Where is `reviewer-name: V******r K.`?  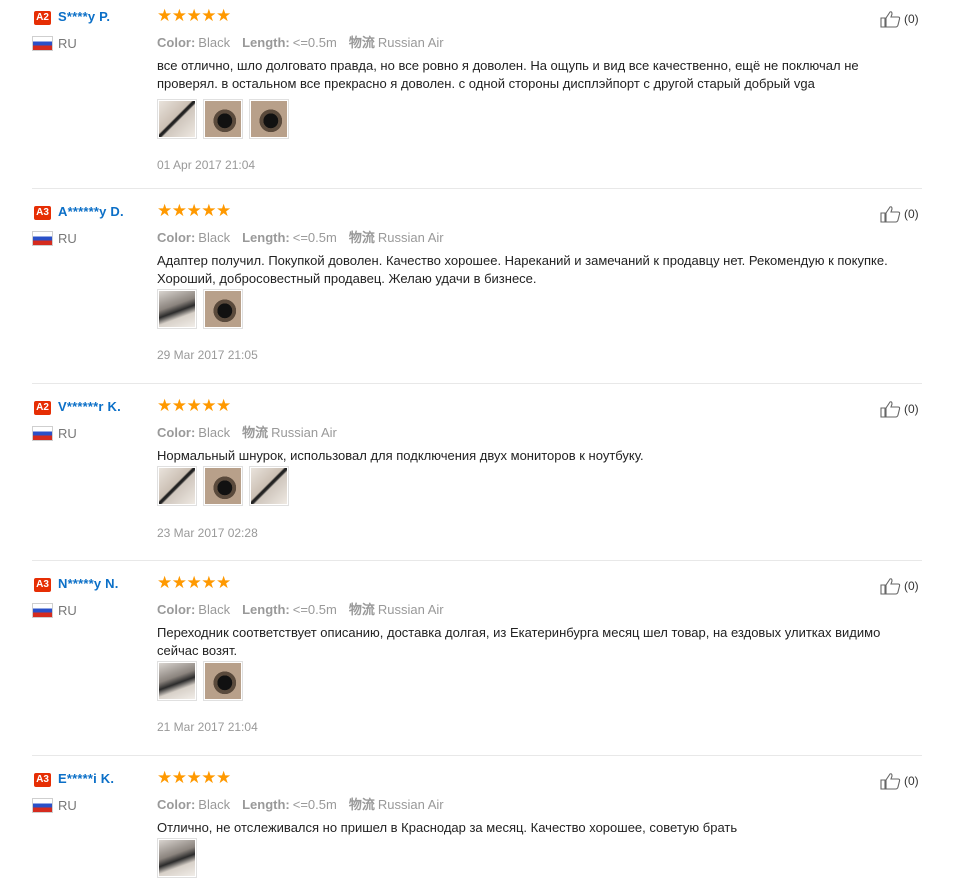
reviewer-name: V******r K. is located at coordinates (89, 406).